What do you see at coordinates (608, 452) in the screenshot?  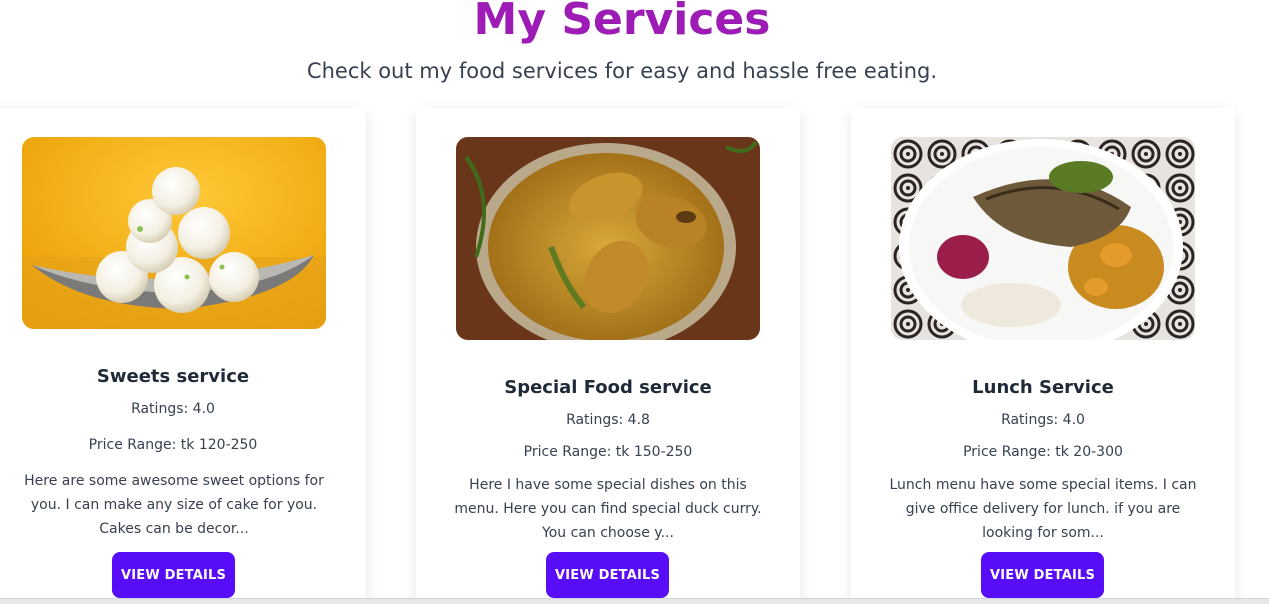 I see `service-price: Price Range: tk 150-250` at bounding box center [608, 452].